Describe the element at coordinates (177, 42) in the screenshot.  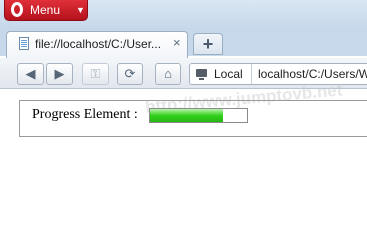
I see `close-tab-icon: ×` at that location.